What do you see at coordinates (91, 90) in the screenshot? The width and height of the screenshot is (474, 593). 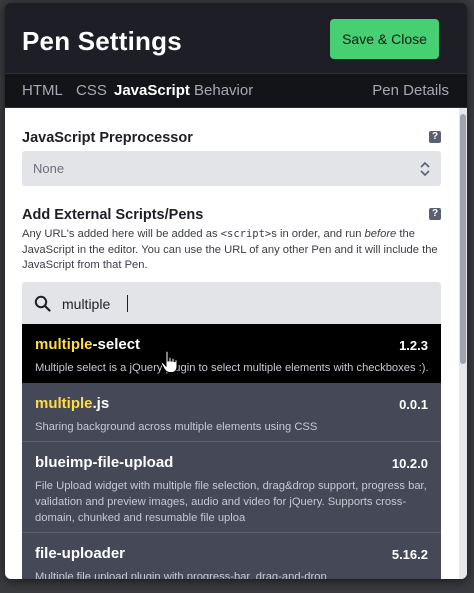 I see `tab-css: CSS` at bounding box center [91, 90].